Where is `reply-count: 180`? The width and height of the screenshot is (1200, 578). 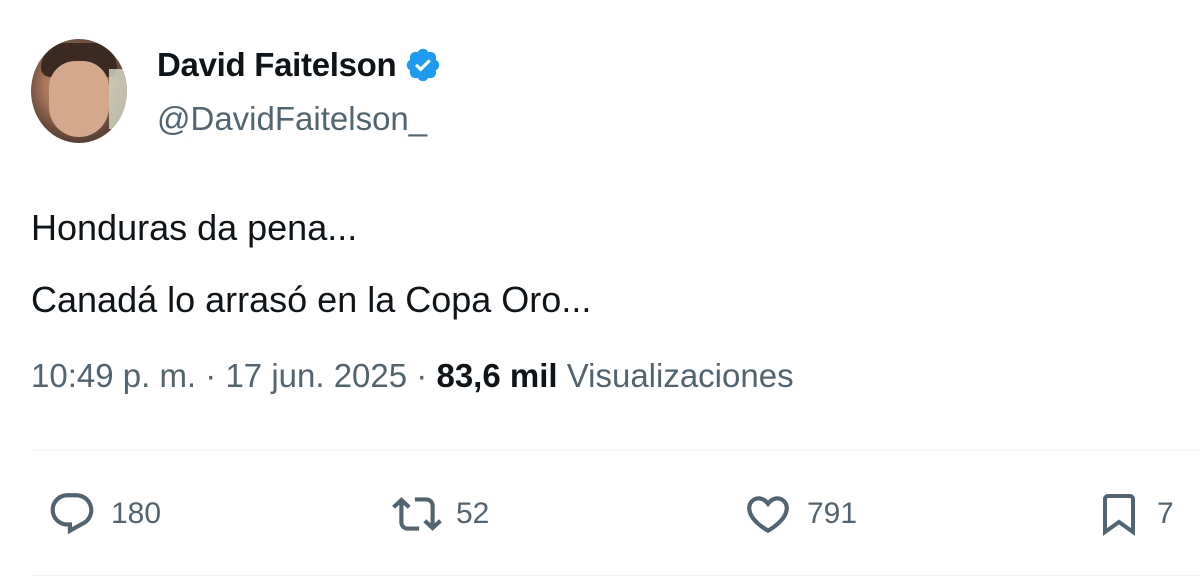
reply-count: 180 is located at coordinates (136, 513).